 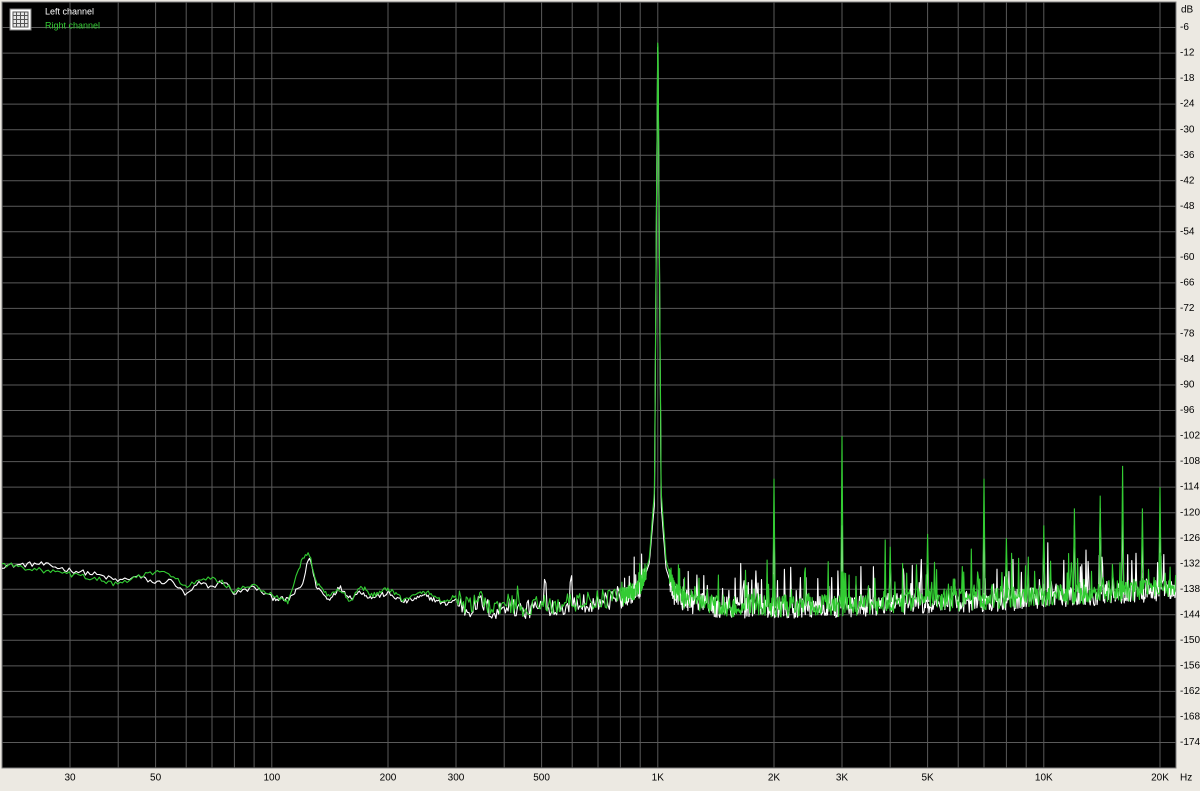 What do you see at coordinates (1187, 283) in the screenshot?
I see `y-tick-label: -66` at bounding box center [1187, 283].